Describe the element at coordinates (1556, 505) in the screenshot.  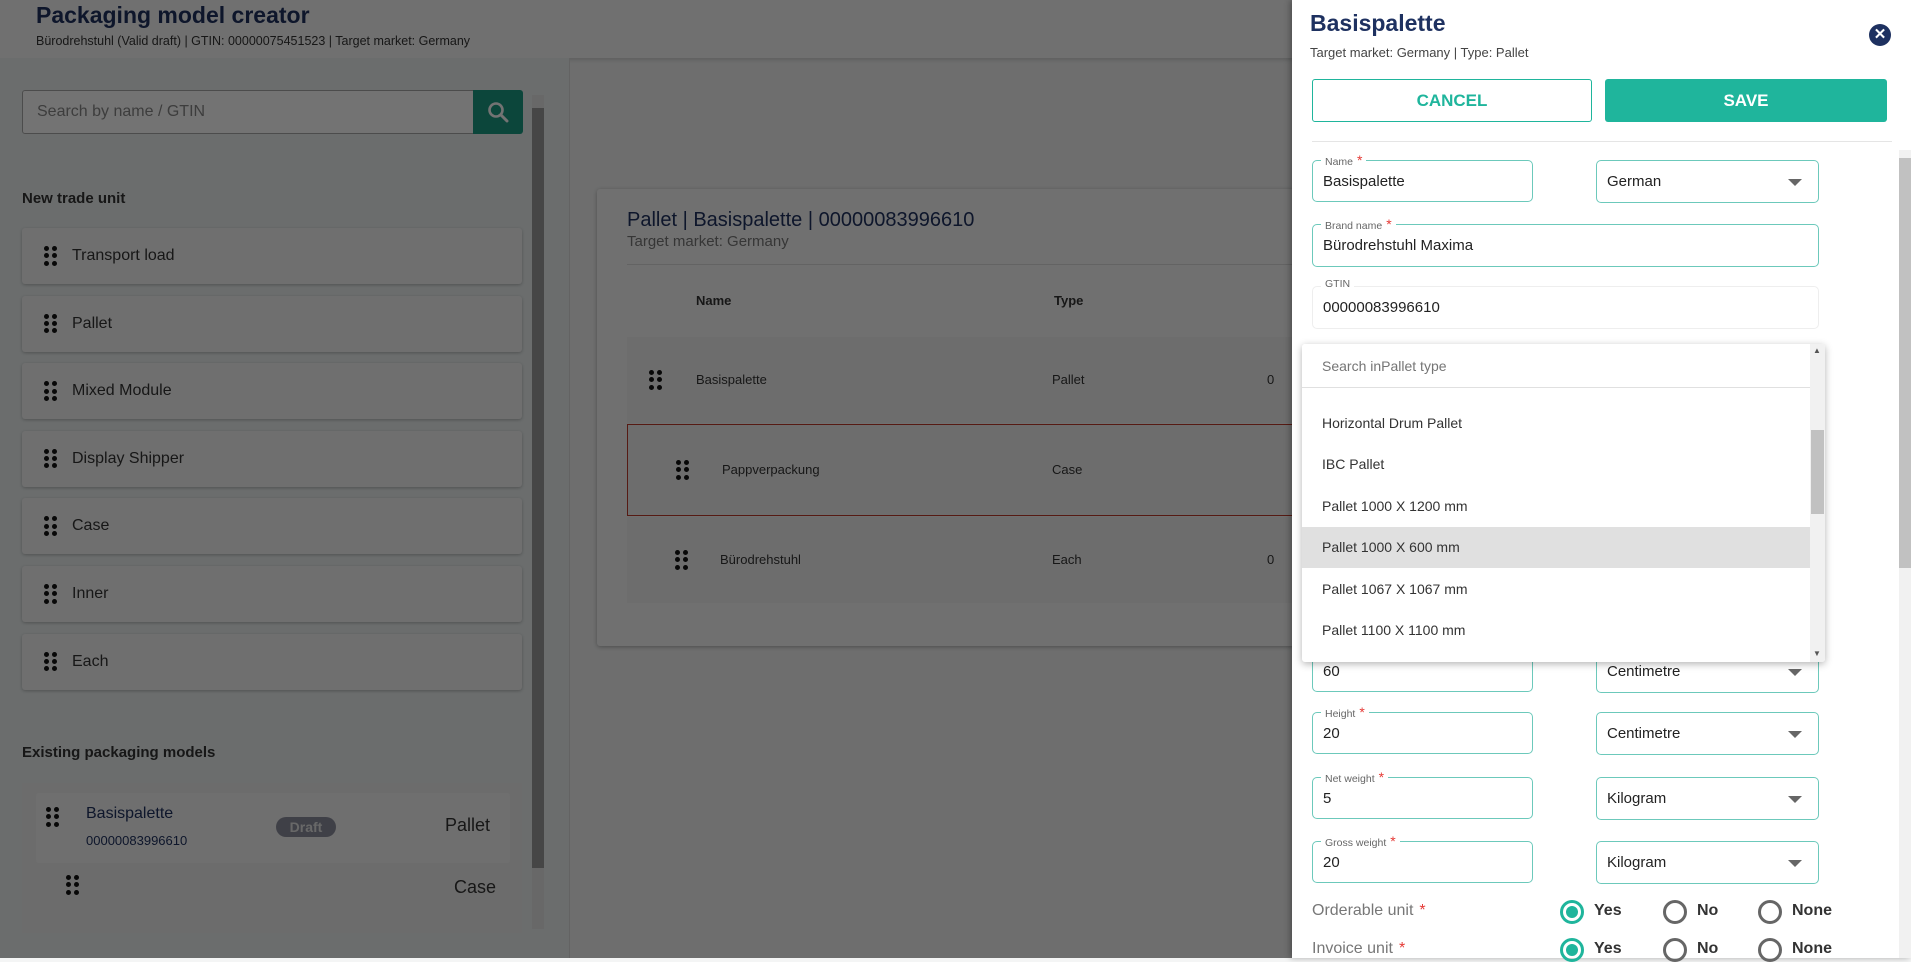
I see `dropdown-option: Pallet 1000 X 1200 mm` at that location.